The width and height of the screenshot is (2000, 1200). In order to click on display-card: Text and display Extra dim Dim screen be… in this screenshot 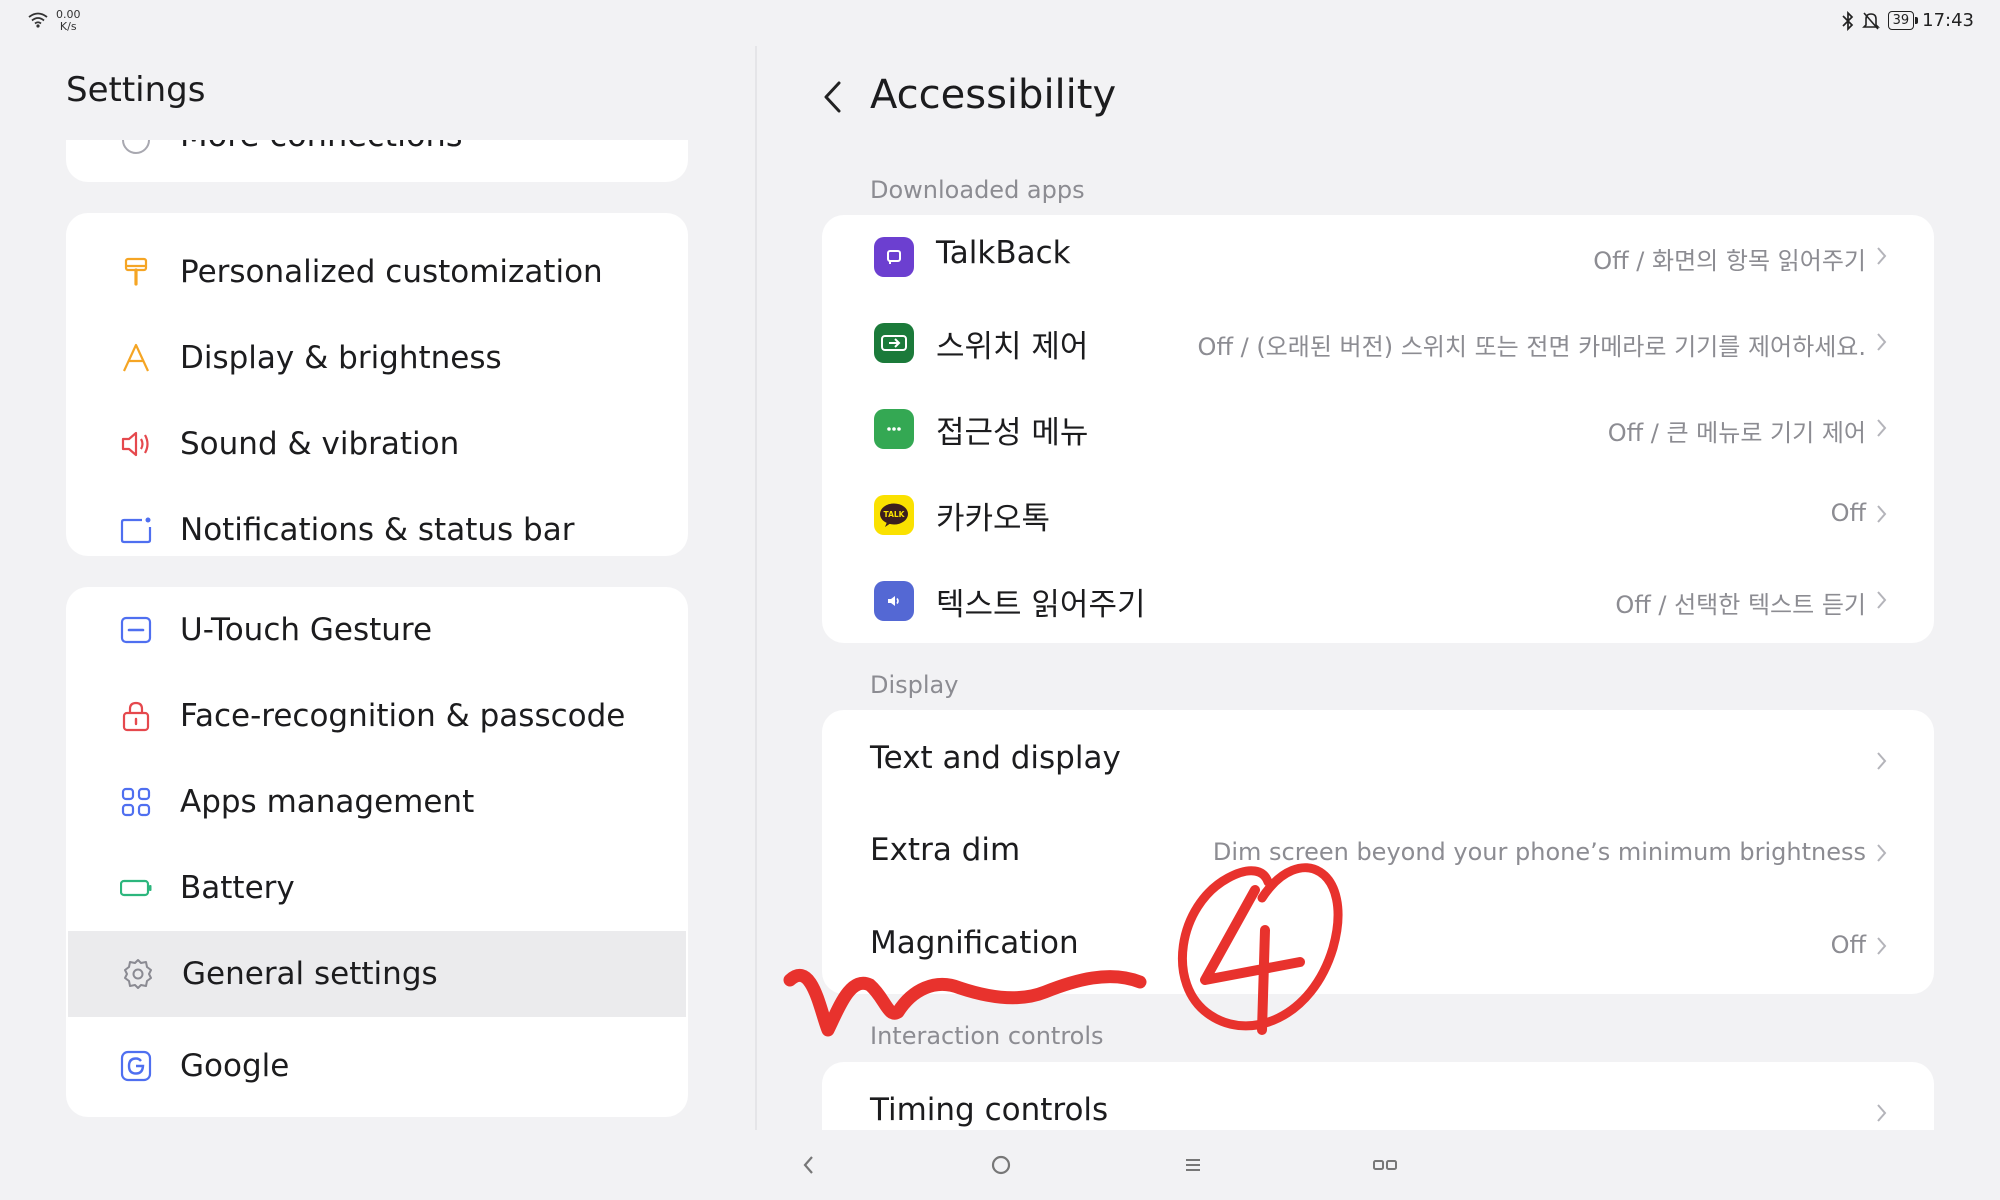, I will do `click(1378, 852)`.